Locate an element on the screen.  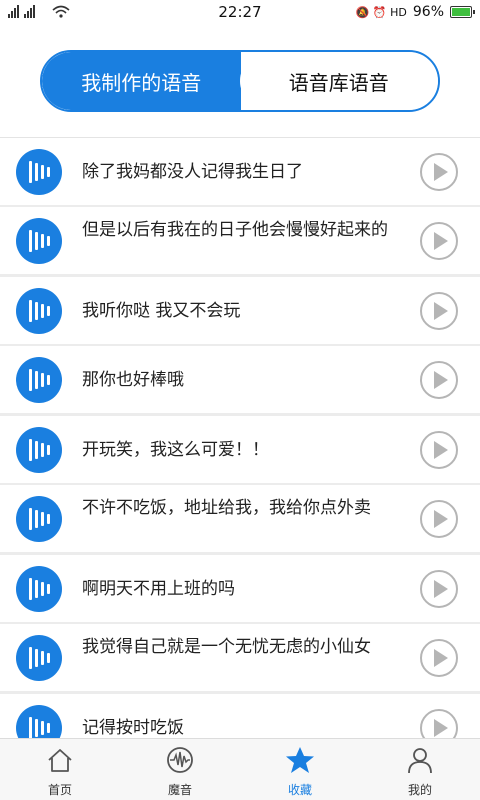
item-text: 除了我妈都没人记得我生日了 is located at coordinates (192, 172).